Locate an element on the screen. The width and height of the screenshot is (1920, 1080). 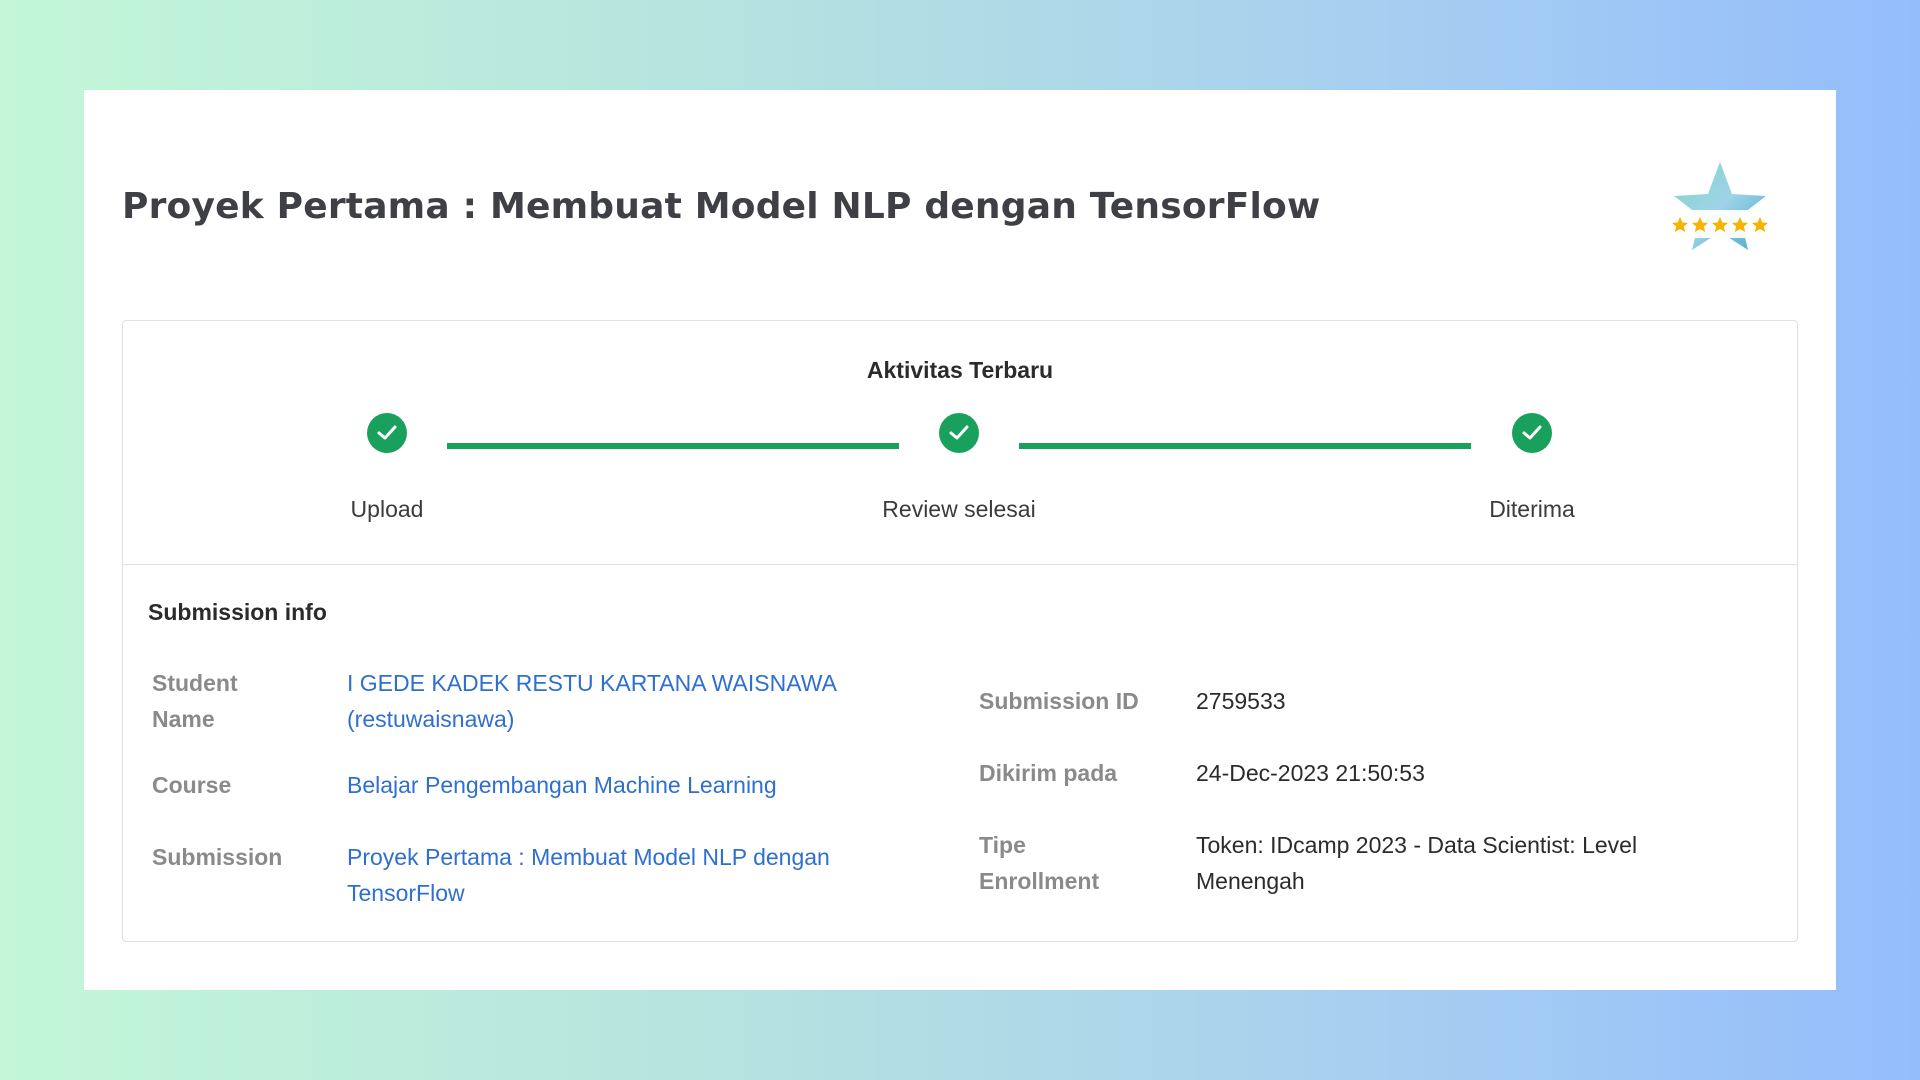
course-link: Belajar Pengembangan Machine Learning is located at coordinates (627, 785).